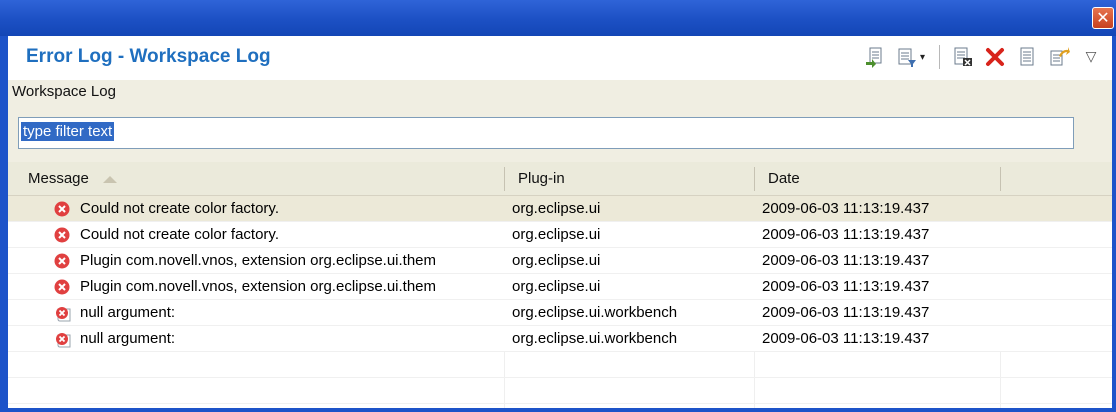 The image size is (1116, 412). Describe the element at coordinates (784, 178) in the screenshot. I see `column-header-date-label: Date` at that location.